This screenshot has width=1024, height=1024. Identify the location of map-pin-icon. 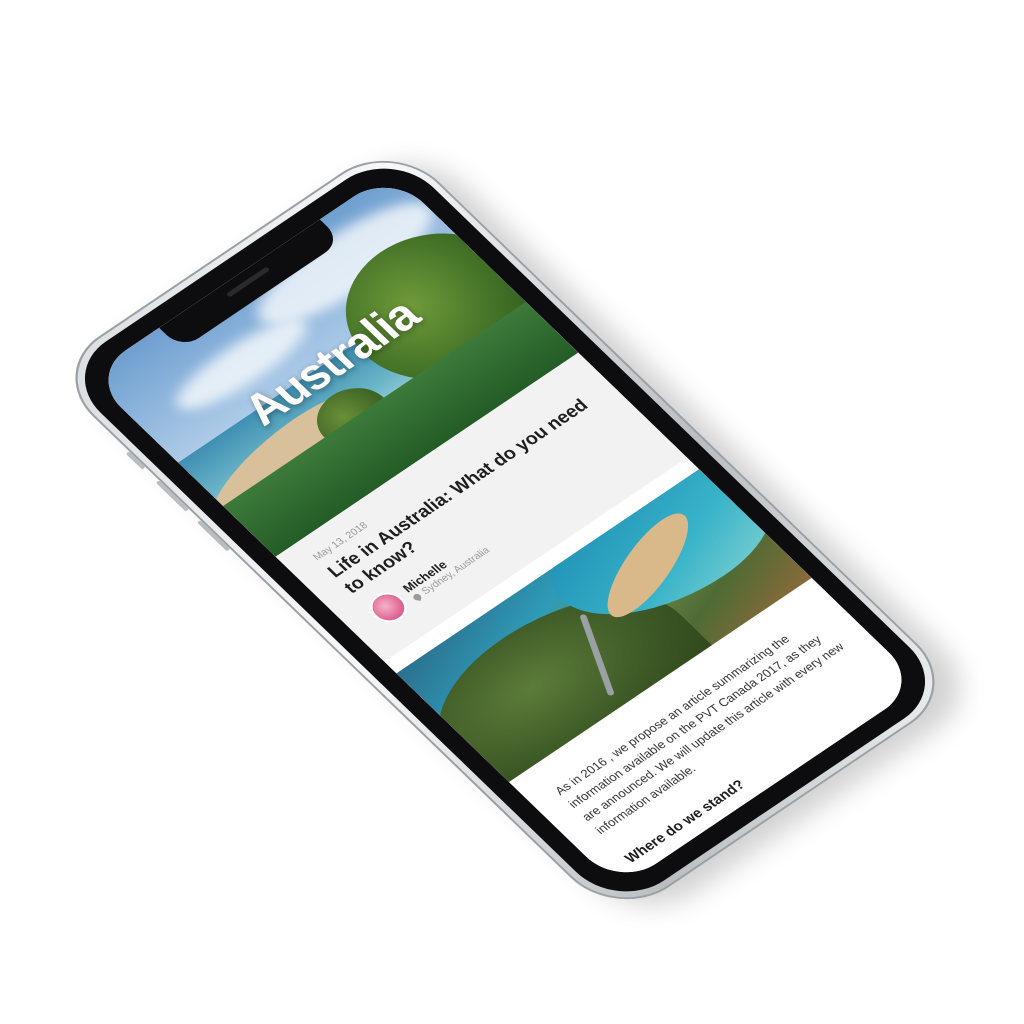
(417, 597).